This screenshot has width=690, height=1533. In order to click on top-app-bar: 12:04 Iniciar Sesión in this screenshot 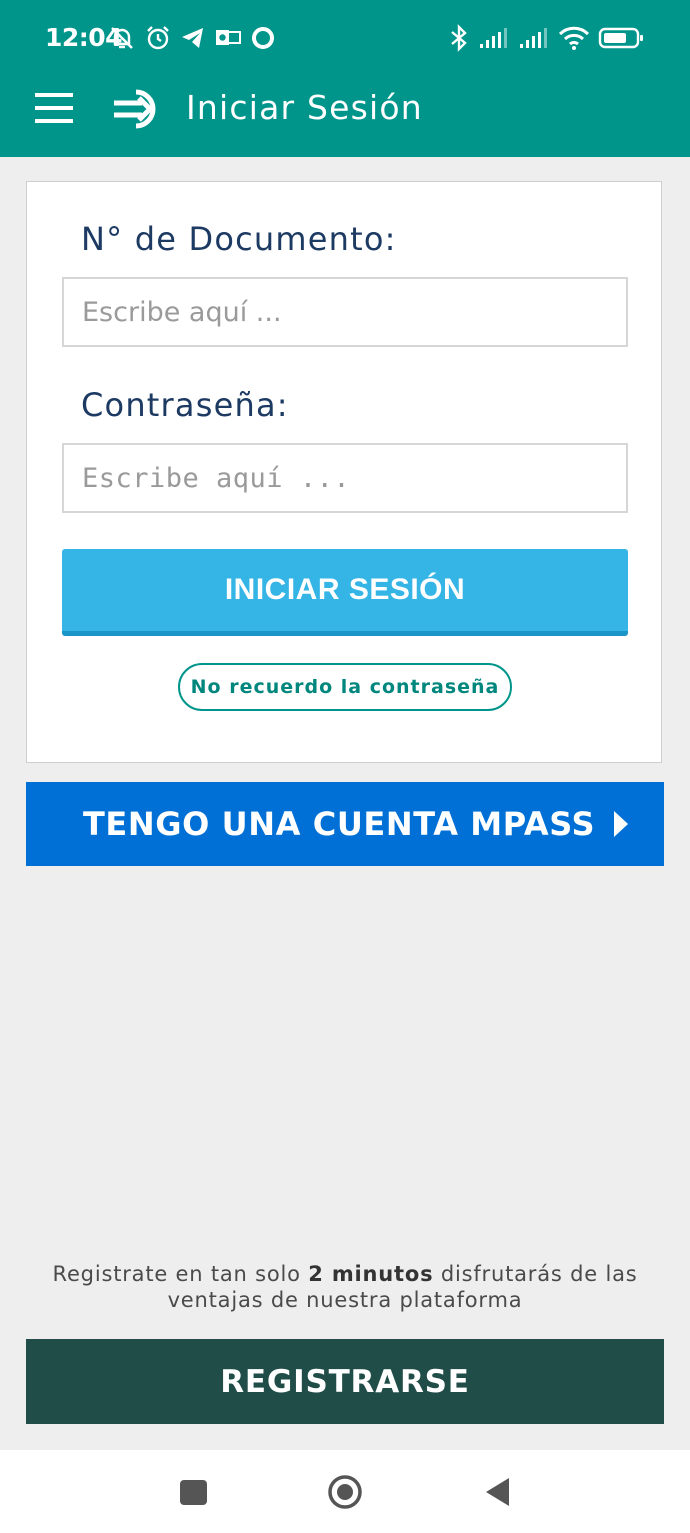, I will do `click(345, 78)`.